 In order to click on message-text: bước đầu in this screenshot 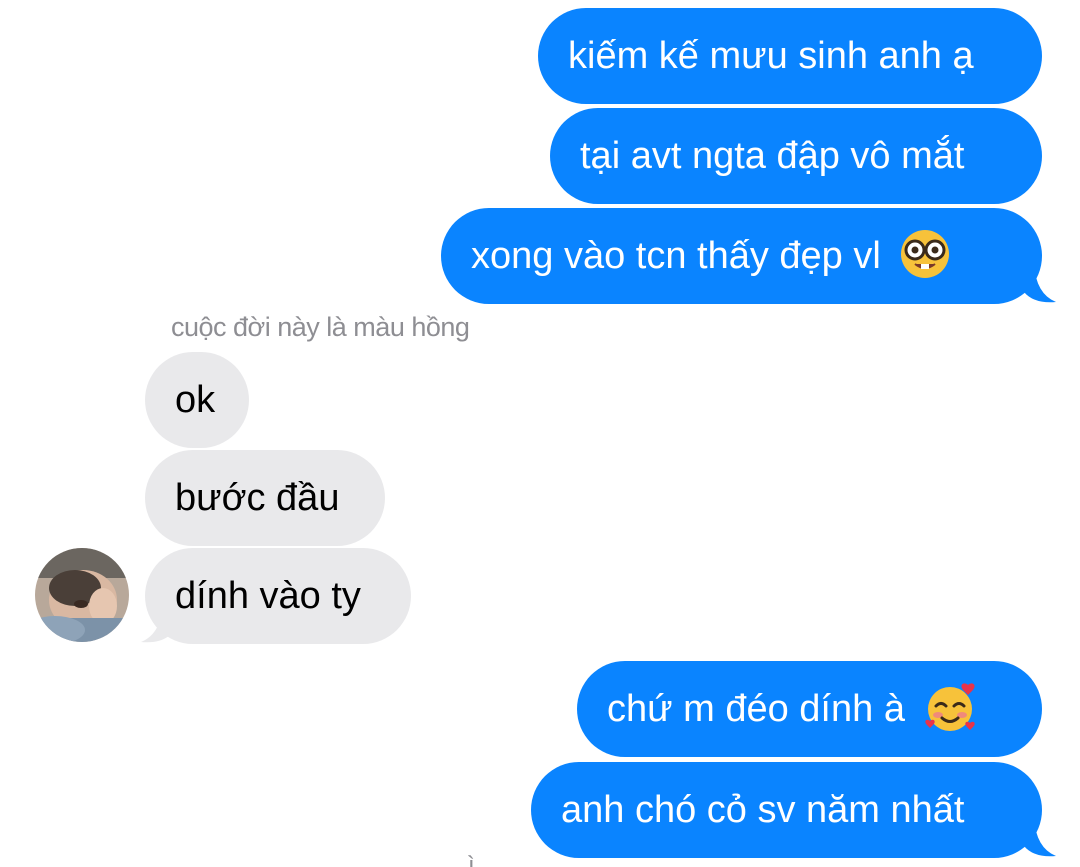, I will do `click(257, 498)`.